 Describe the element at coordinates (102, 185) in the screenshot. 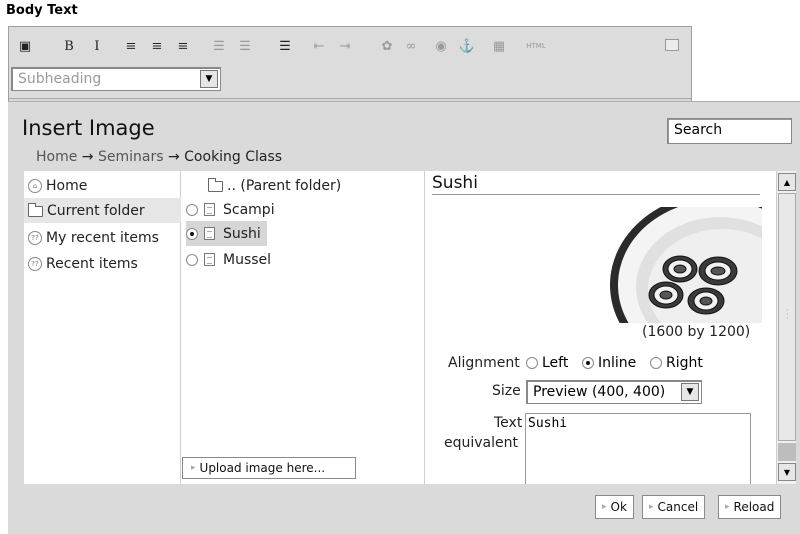

I see `nav-item-home: ⌂ Home` at that location.